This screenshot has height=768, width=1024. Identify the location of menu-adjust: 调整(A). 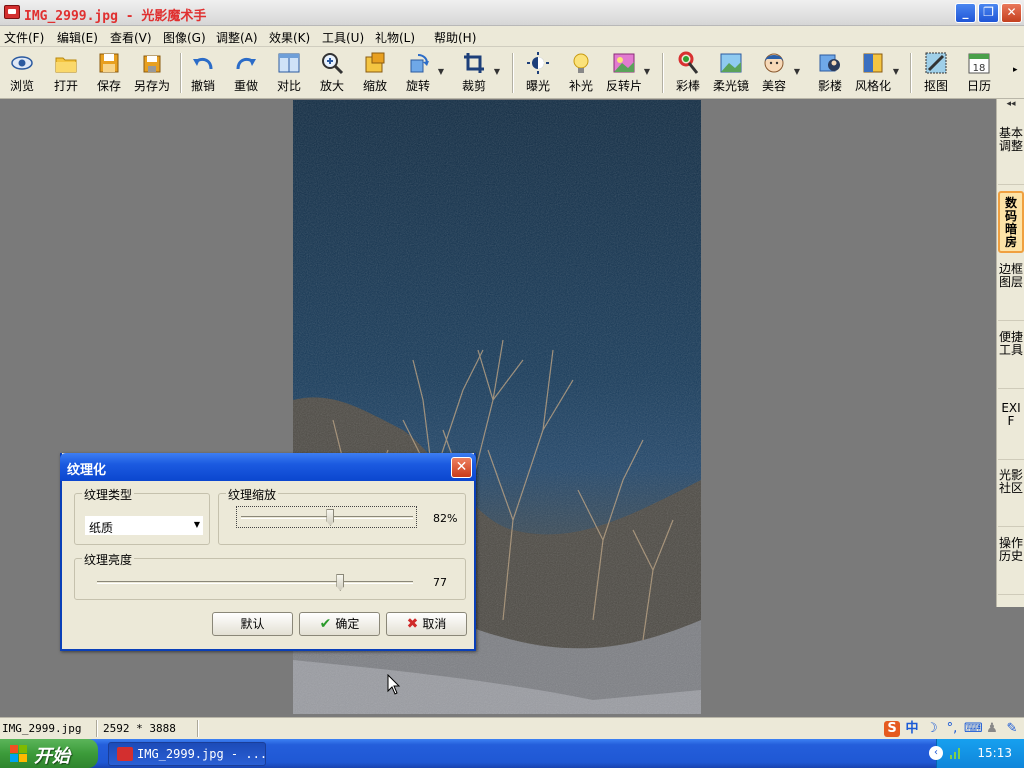
(237, 37).